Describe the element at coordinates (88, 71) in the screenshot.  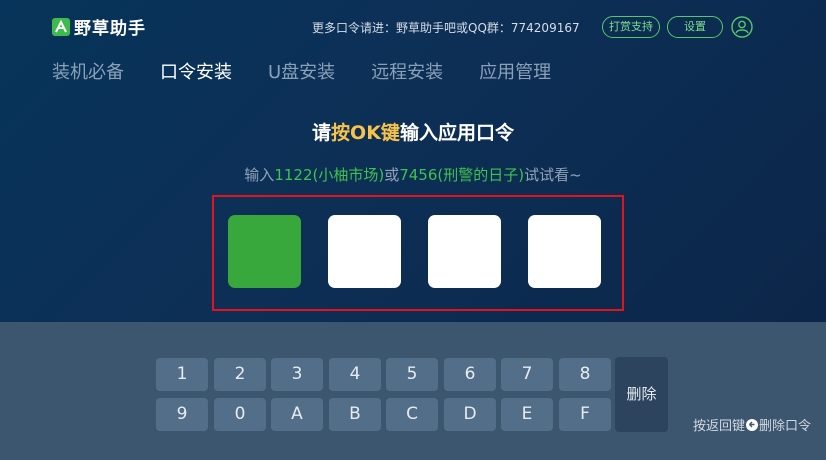
I see `tab-essentials: 装机必备` at that location.